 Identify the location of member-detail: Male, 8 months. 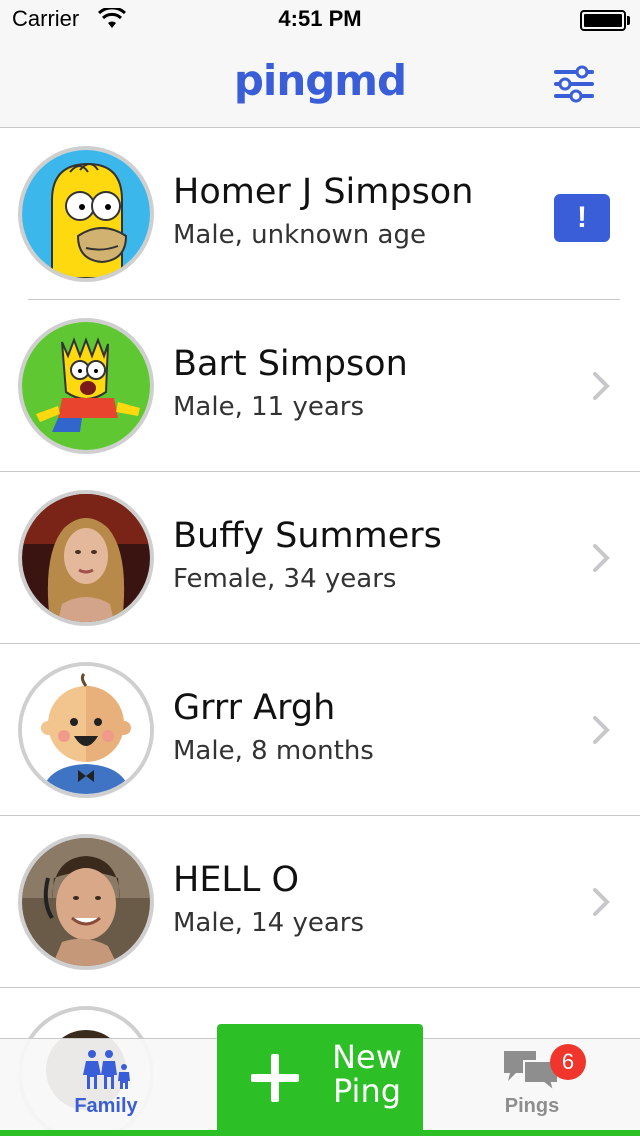
(273, 751).